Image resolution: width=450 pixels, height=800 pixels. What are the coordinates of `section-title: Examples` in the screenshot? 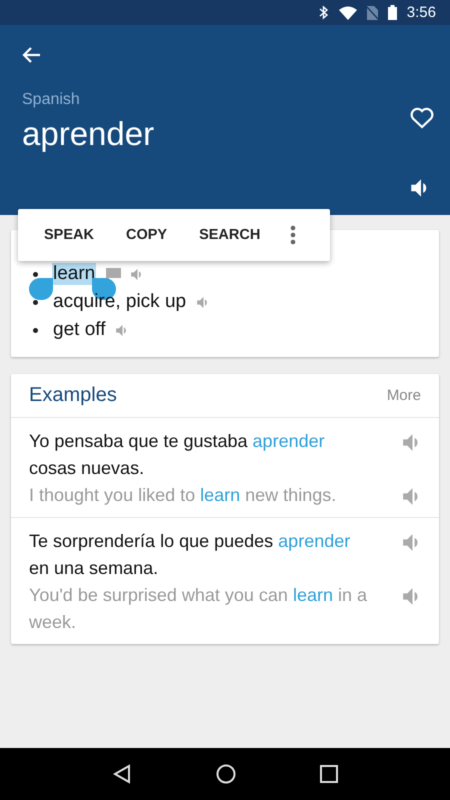 It's located at (73, 395).